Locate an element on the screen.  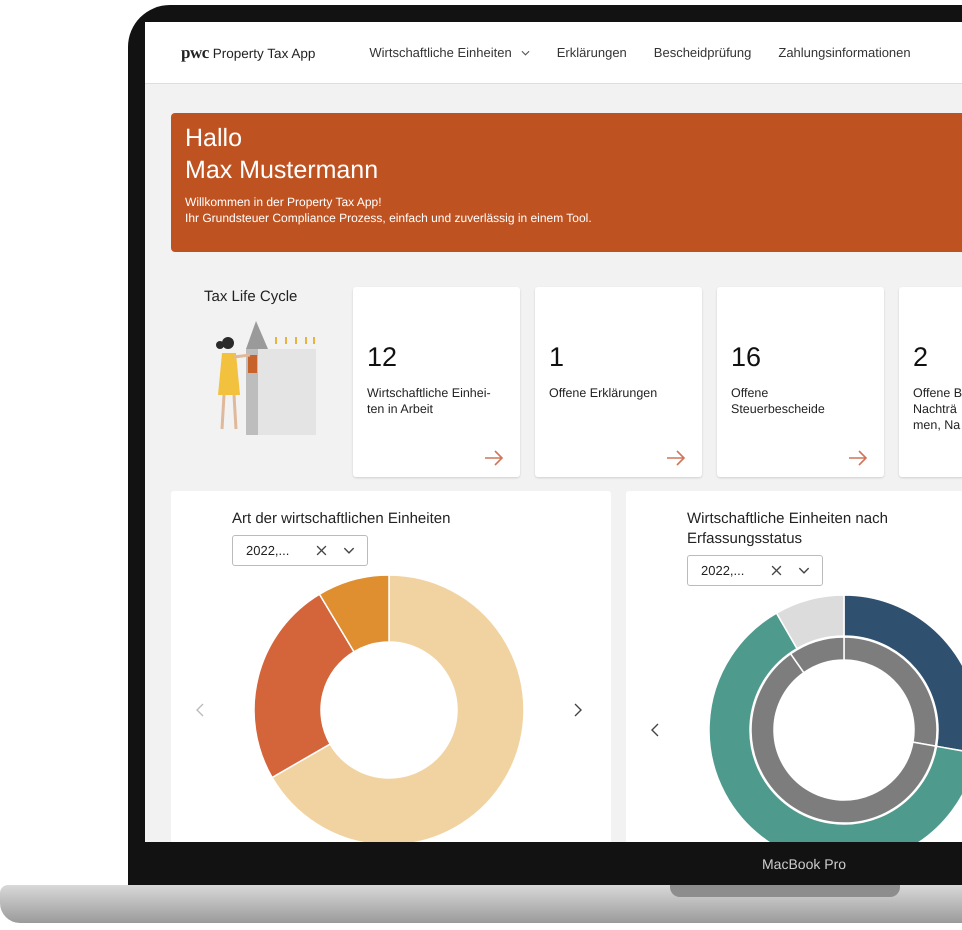
chart-title: Art der wirtschaftlichen Einheiten is located at coordinates (342, 519).